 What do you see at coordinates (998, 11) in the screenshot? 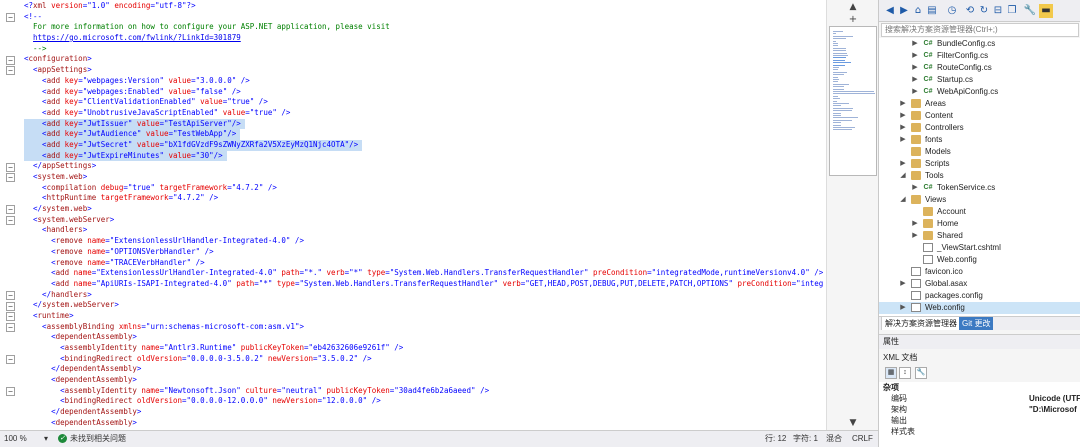
I see `collapse-all-icon: ⊟` at bounding box center [998, 11].